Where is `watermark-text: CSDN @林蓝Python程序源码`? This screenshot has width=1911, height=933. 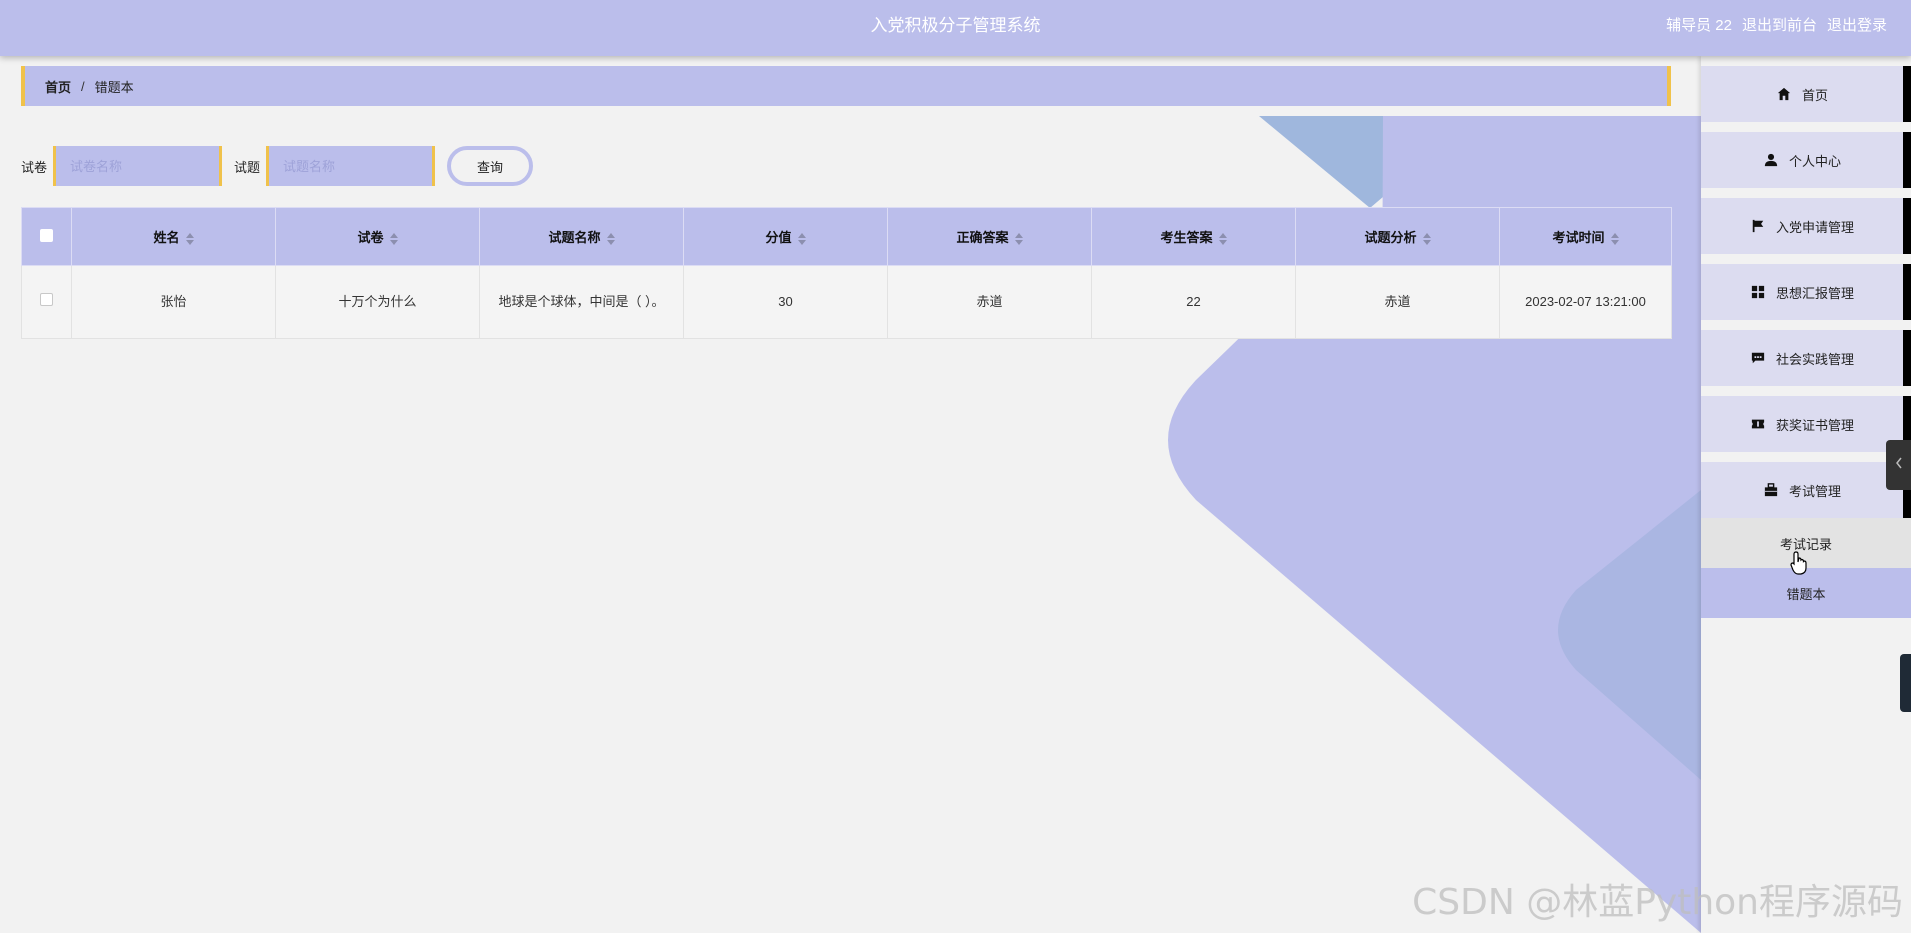 watermark-text: CSDN @林蓝Python程序源码 is located at coordinates (1657, 902).